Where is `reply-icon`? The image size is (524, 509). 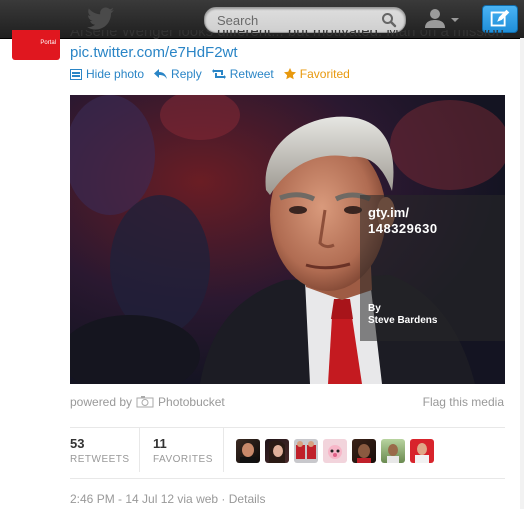
reply-icon is located at coordinates (161, 74).